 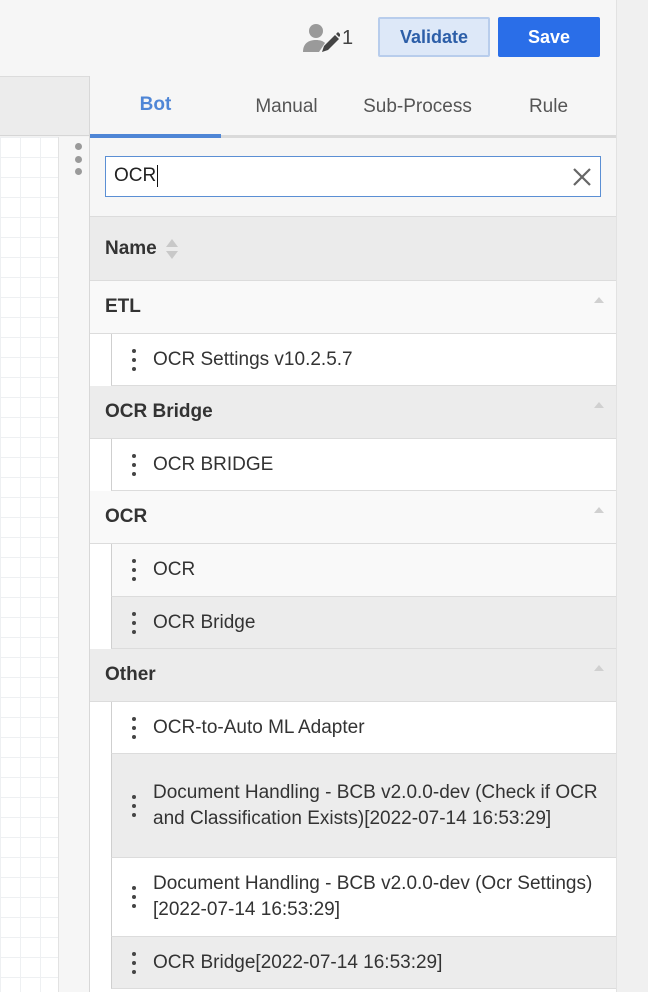 What do you see at coordinates (135, 175) in the screenshot?
I see `search-input-value: OCR` at bounding box center [135, 175].